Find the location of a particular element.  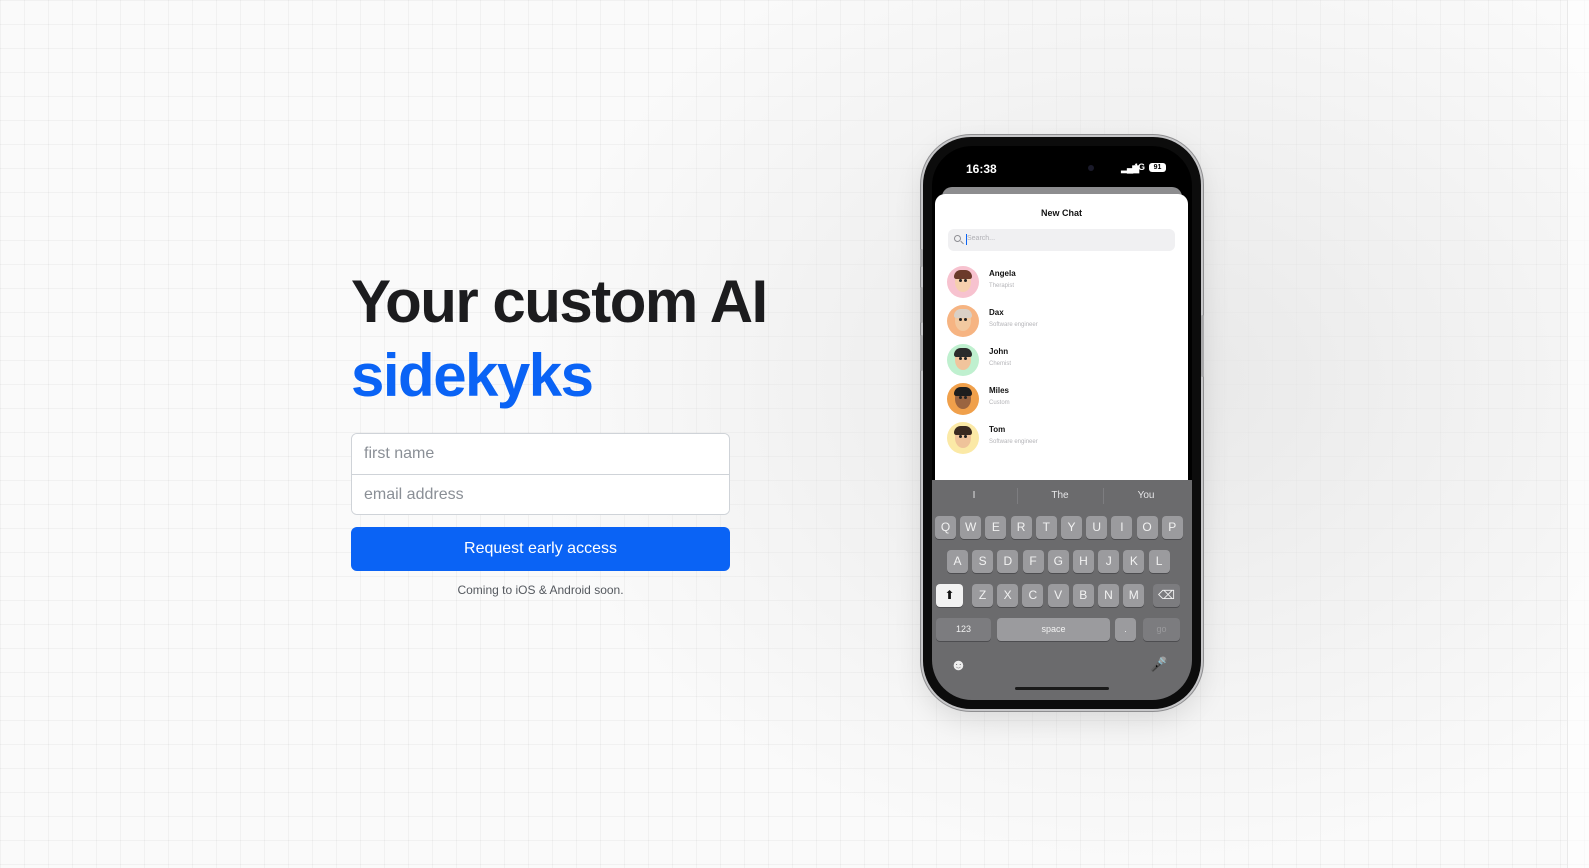

field-group is located at coordinates (540, 474).